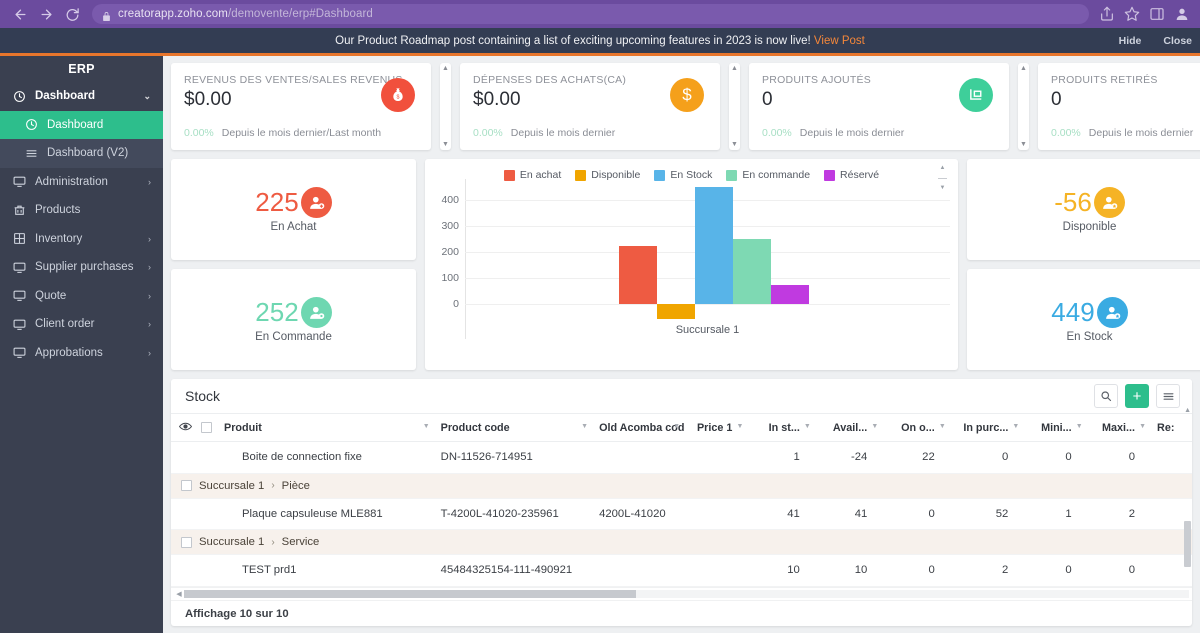  I want to click on eye-icon, so click(185, 428).